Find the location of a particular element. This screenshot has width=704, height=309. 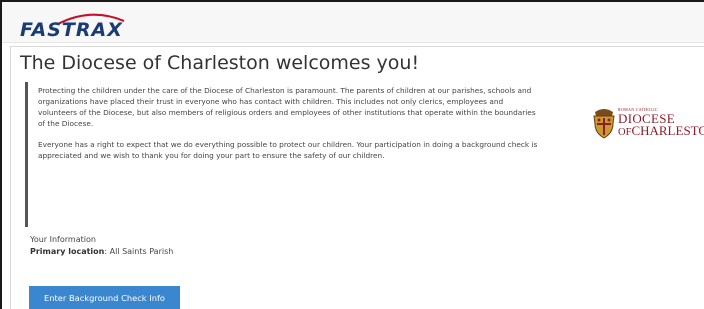

enter-background-check-button: Enter Background Check Info is located at coordinates (104, 297).